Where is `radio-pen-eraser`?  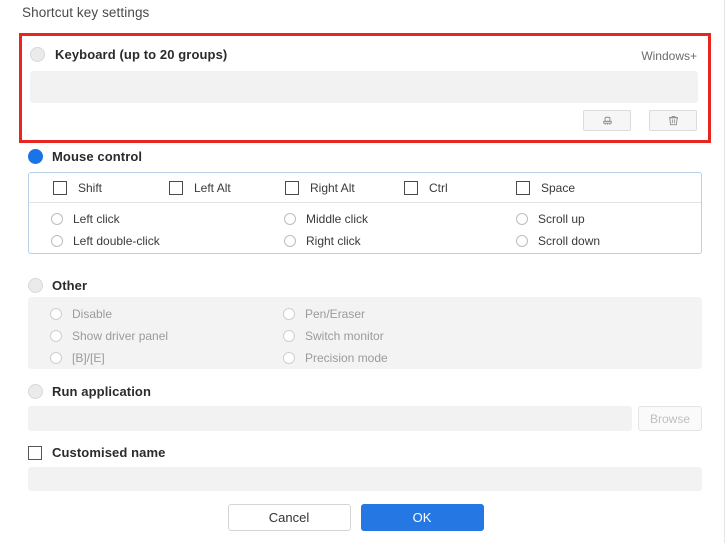
radio-pen-eraser is located at coordinates (289, 314).